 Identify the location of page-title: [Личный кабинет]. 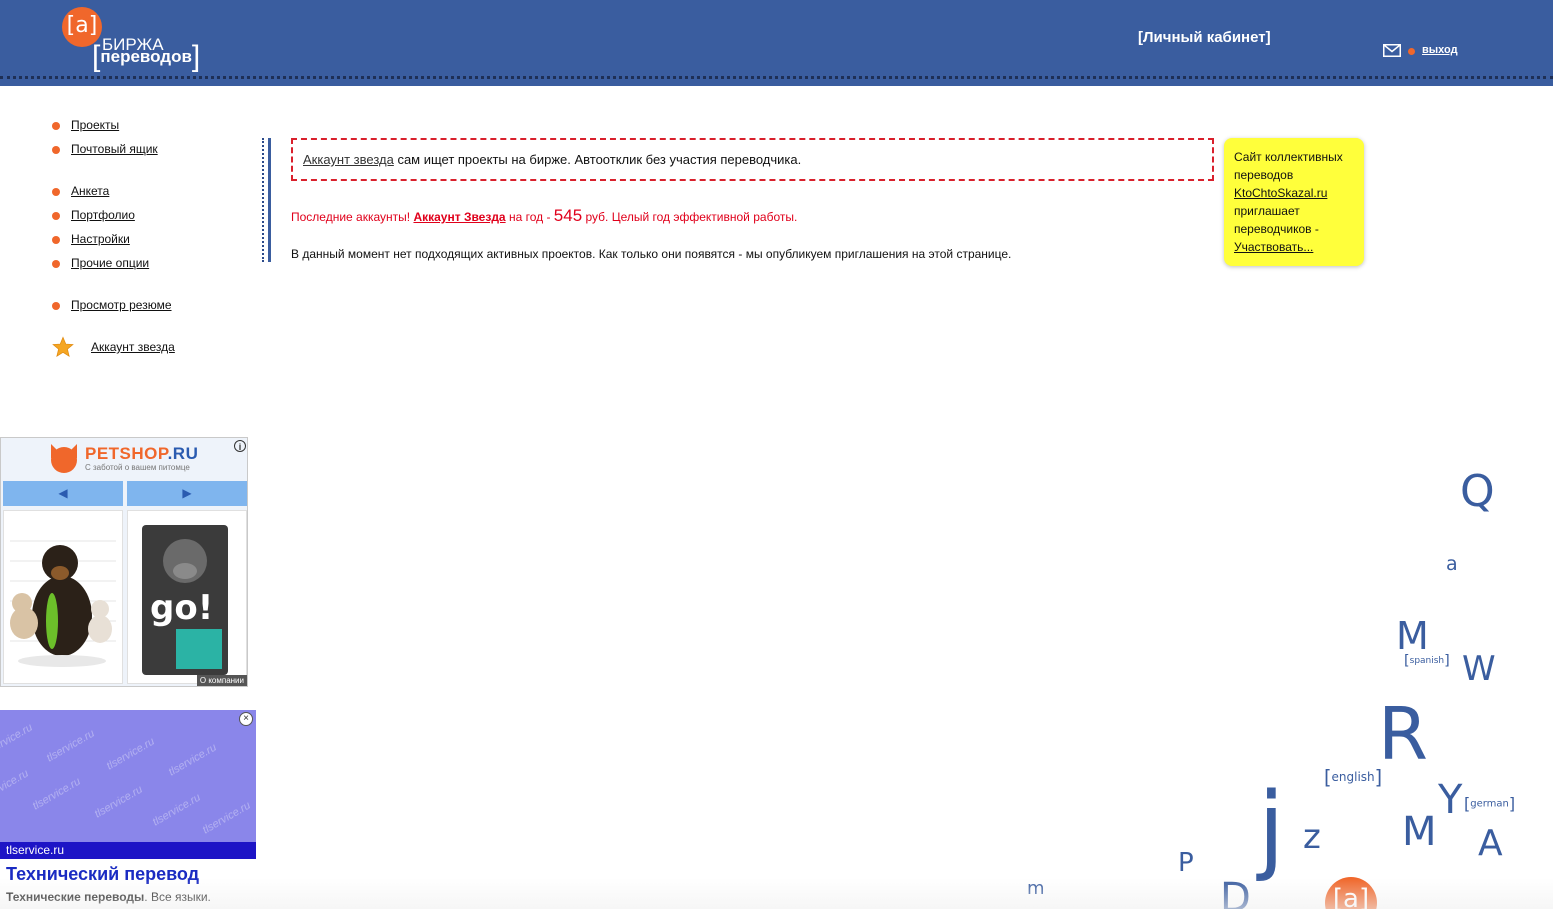
(1204, 37).